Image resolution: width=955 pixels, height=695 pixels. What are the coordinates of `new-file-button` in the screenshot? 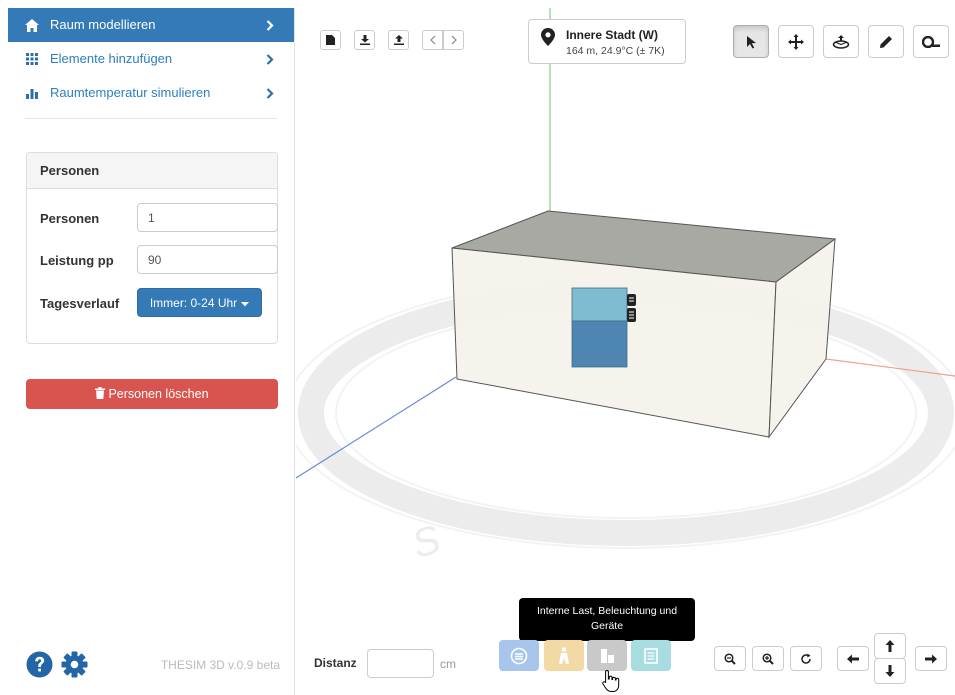 It's located at (330, 40).